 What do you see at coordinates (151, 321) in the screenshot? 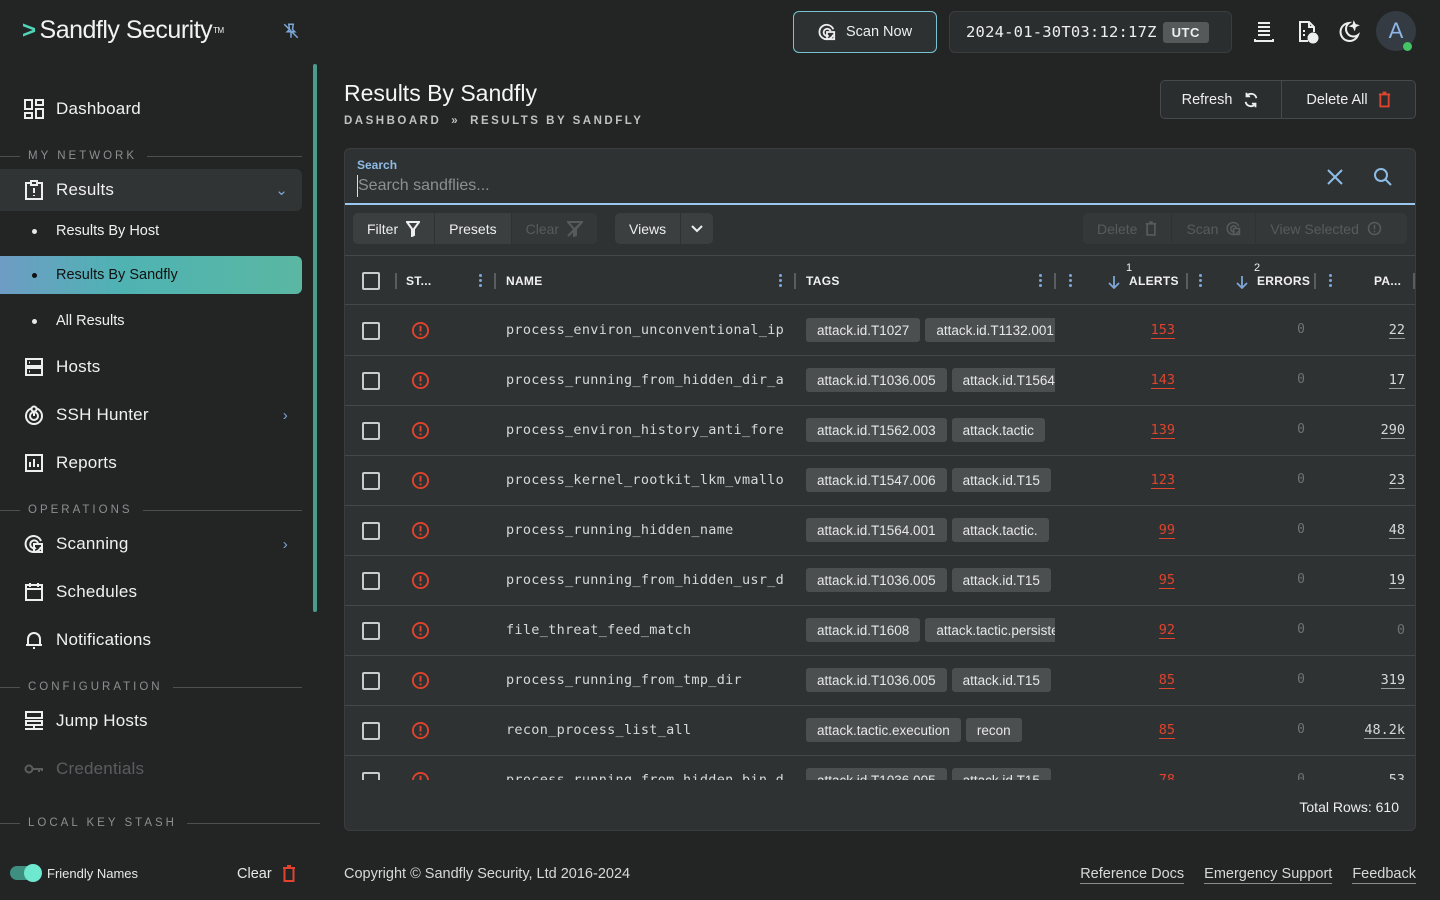
I see `sidebar-item-all-results: All Results` at bounding box center [151, 321].